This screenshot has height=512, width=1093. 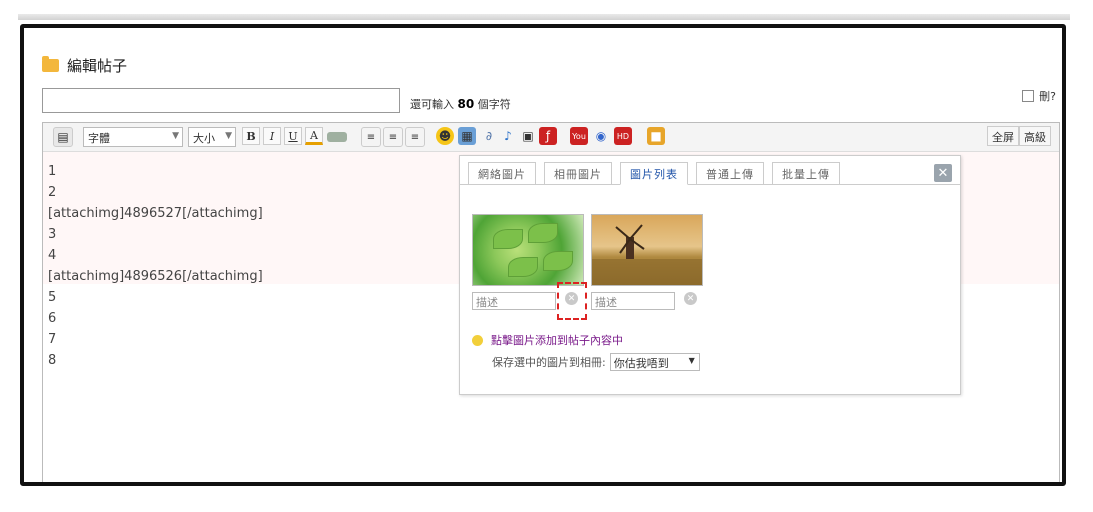 I want to click on windmill-scene, so click(x=647, y=254).